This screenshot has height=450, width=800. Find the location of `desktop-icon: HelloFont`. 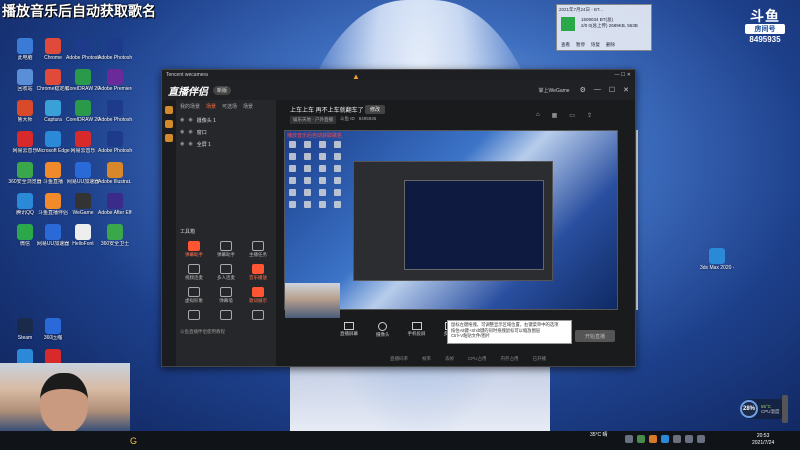

desktop-icon: HelloFont is located at coordinates (83, 235).